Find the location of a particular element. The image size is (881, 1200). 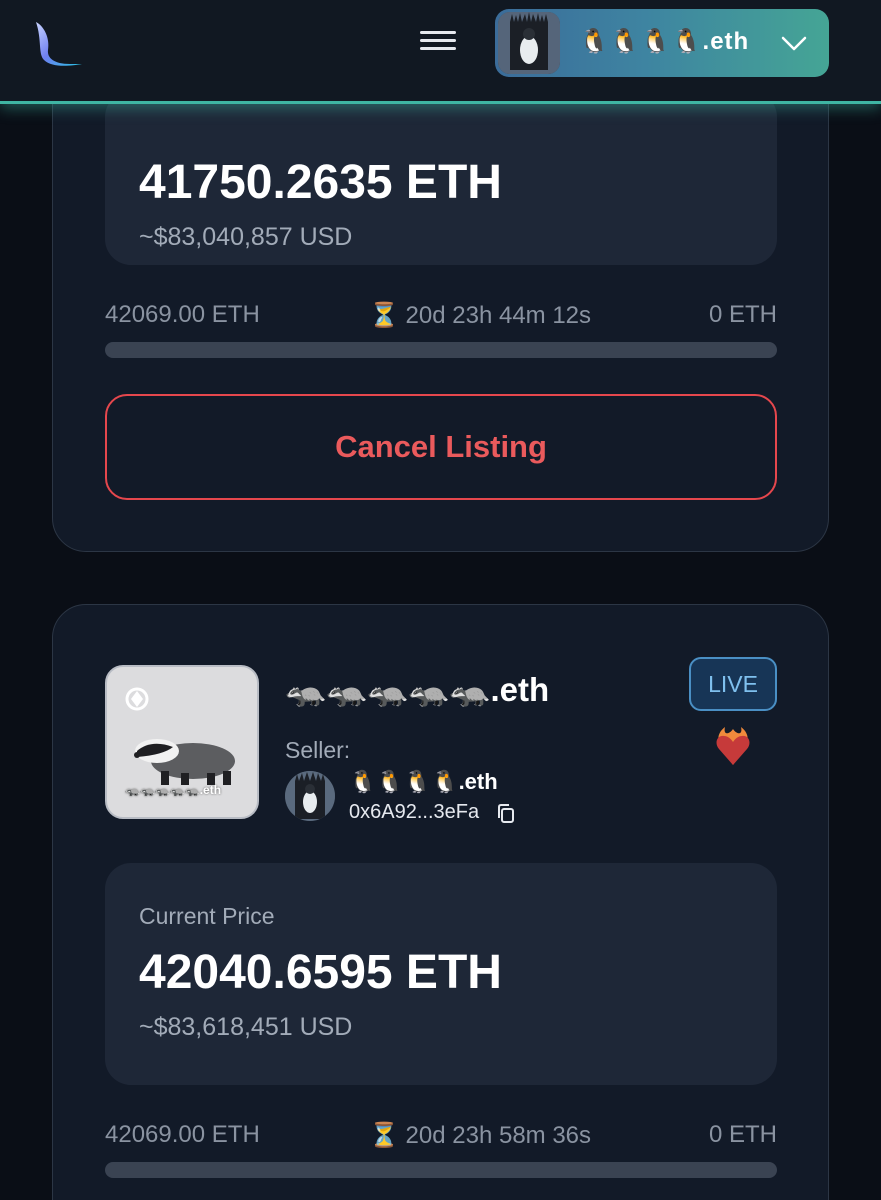

nft-name: 🦡🦡🦡🦡🦡.eth is located at coordinates (417, 690).